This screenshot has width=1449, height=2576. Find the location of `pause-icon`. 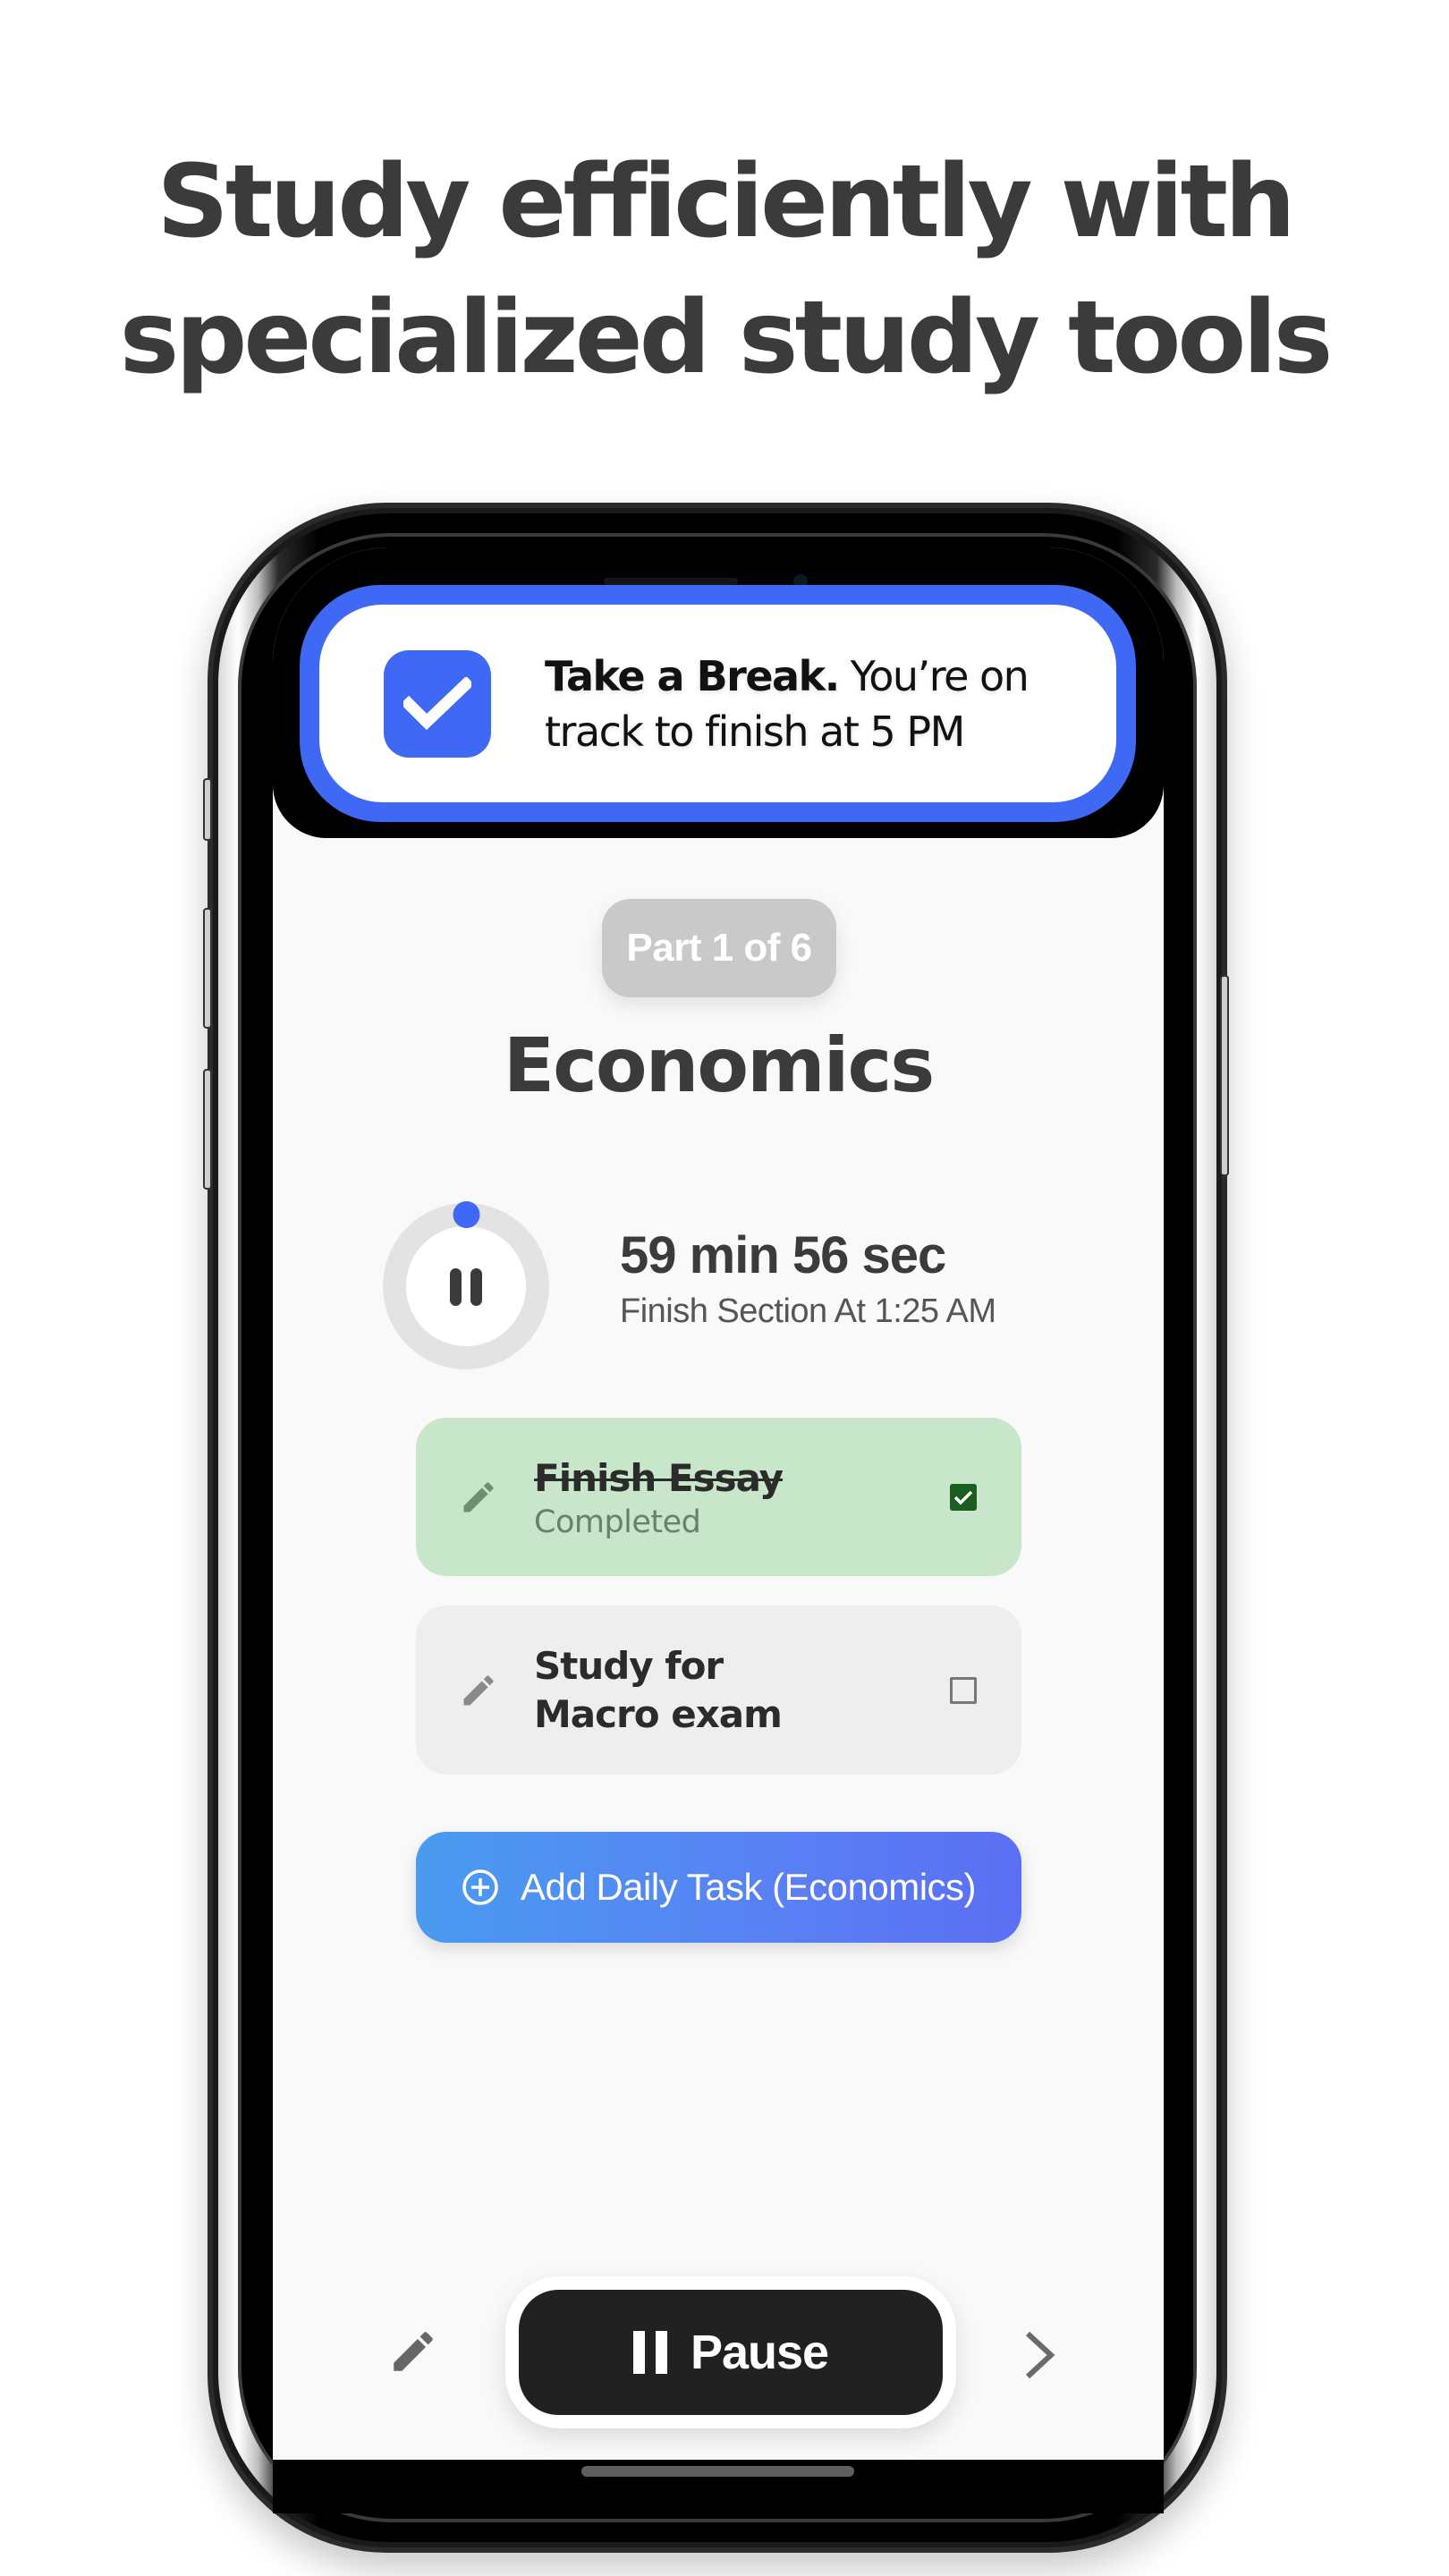

pause-icon is located at coordinates (649, 2352).